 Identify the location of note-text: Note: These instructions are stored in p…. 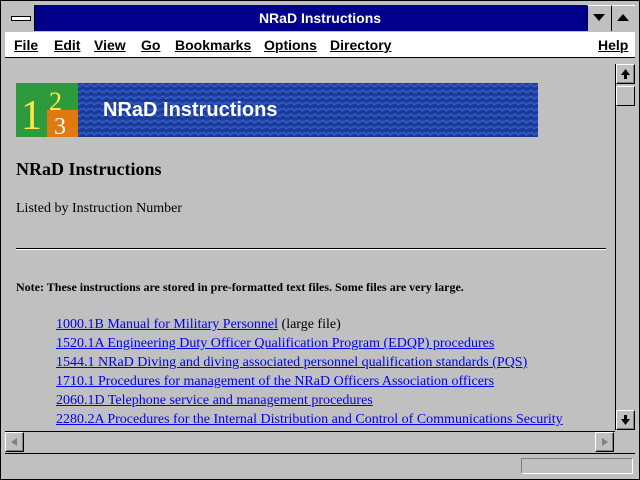
(240, 287).